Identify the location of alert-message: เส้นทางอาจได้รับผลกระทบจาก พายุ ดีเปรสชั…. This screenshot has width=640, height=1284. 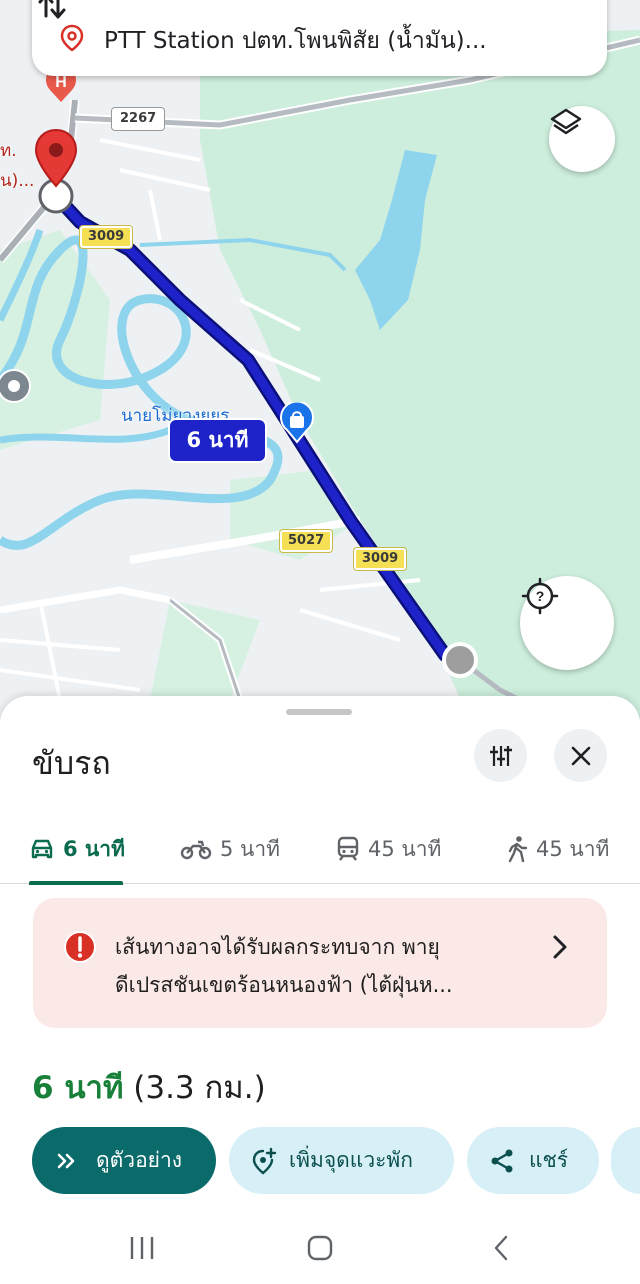
(325, 966).